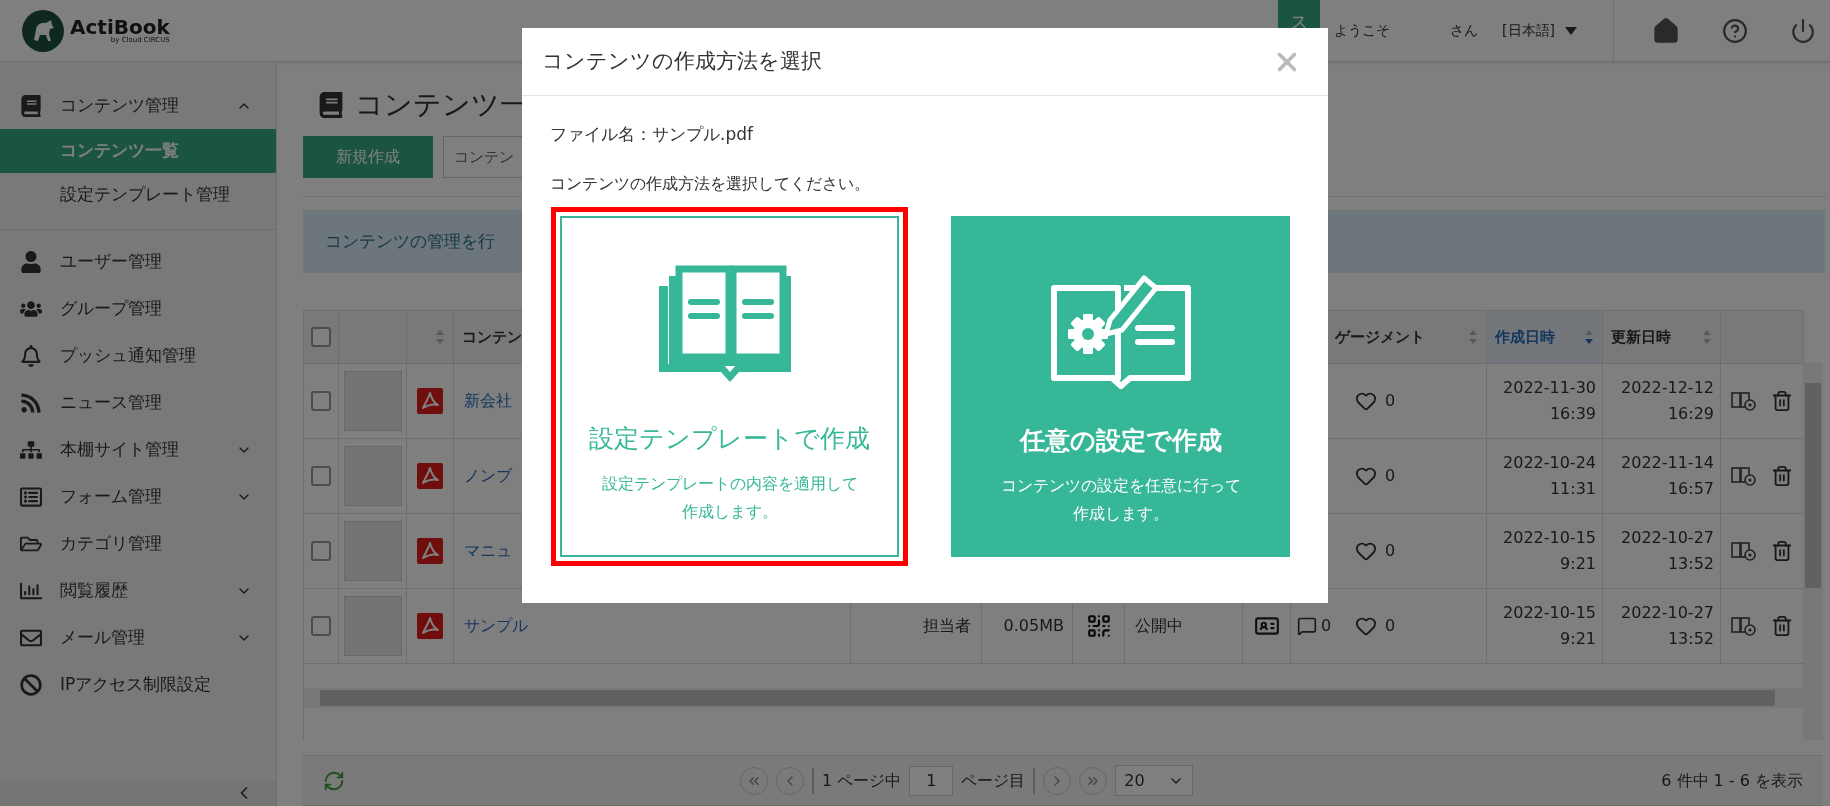 This screenshot has width=1830, height=806. Describe the element at coordinates (1154, 781) in the screenshot. I see `per-page-select: 20` at that location.